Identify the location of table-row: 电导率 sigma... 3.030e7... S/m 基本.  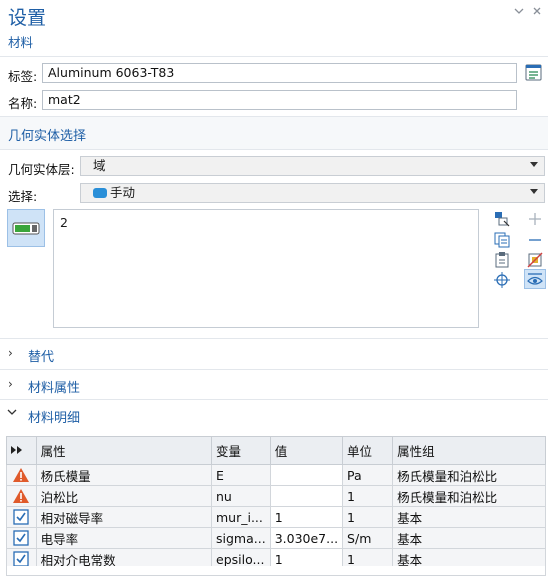
(276, 538).